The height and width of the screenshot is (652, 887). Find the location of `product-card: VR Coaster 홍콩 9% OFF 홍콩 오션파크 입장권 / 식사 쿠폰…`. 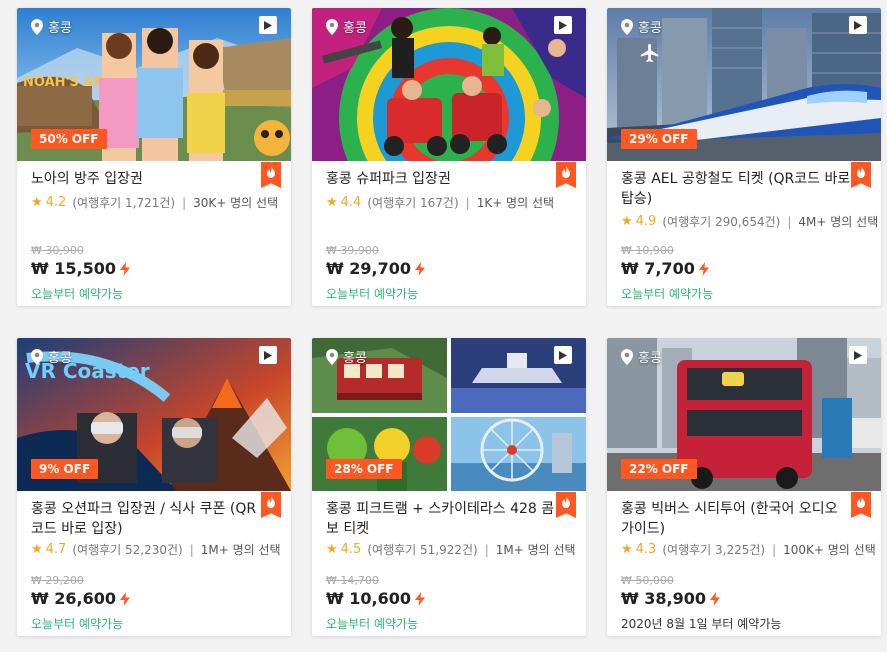

product-card: VR Coaster 홍콩 9% OFF 홍콩 오션파크 입장권 / 식사 쿠폰… is located at coordinates (154, 487).